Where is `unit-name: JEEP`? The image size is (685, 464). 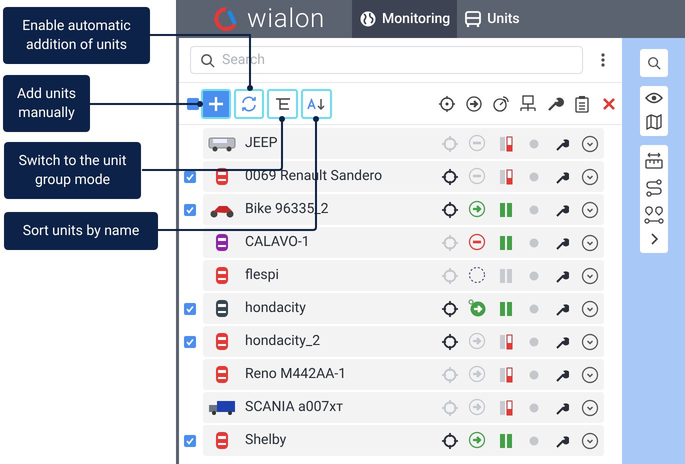 unit-name: JEEP is located at coordinates (261, 143).